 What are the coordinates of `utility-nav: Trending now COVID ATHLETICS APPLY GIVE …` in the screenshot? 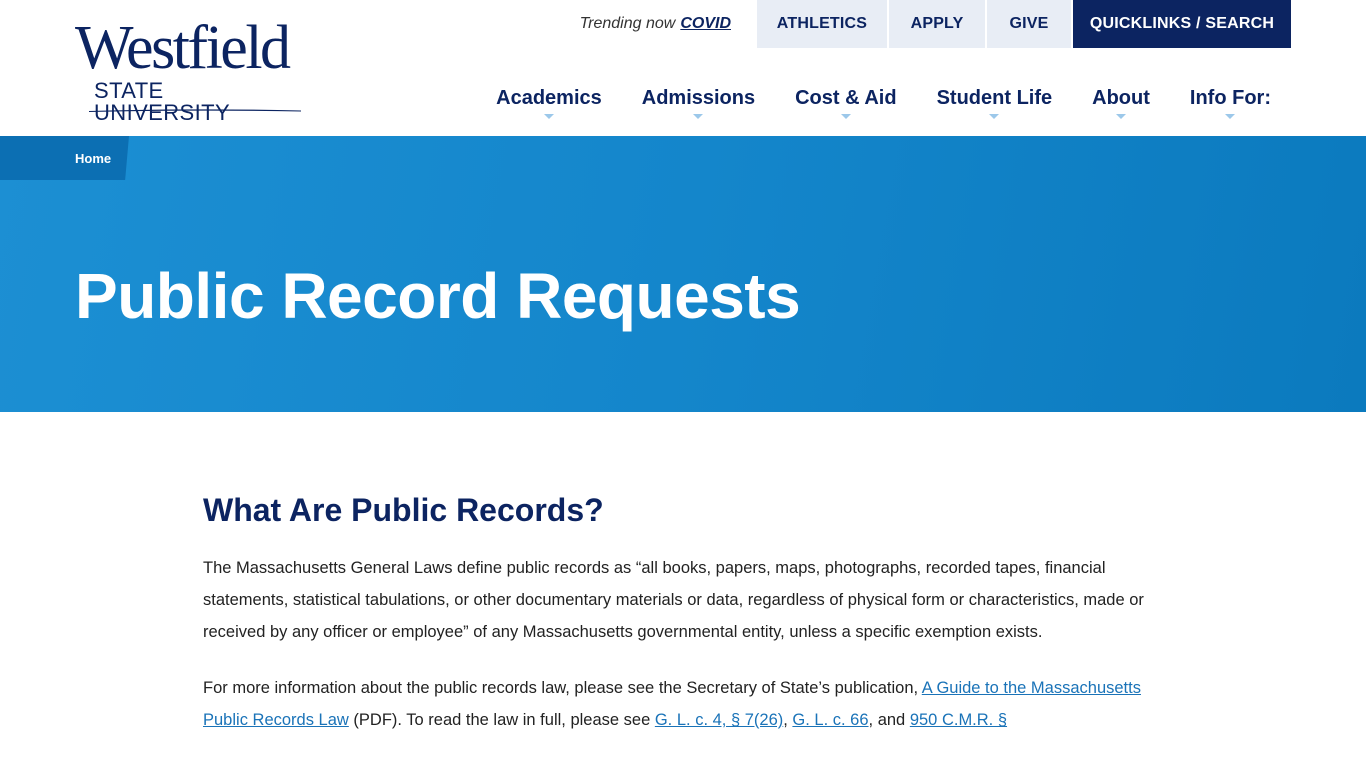 It's located at (935, 24).